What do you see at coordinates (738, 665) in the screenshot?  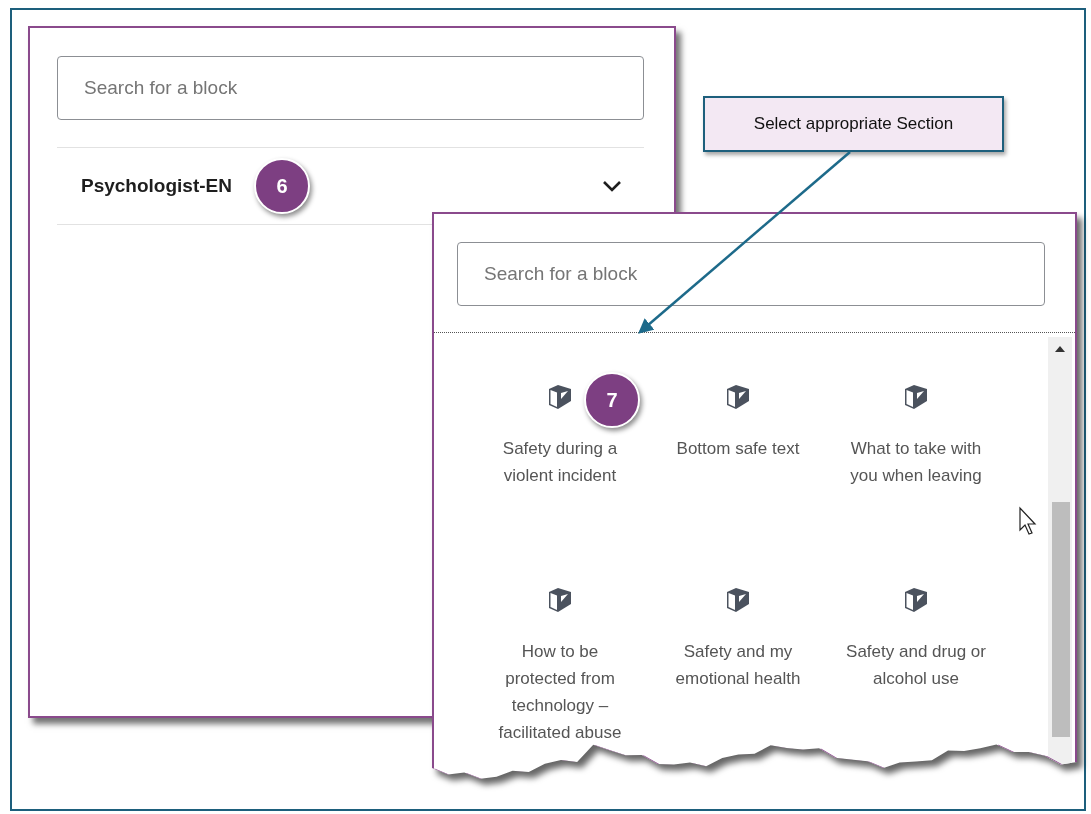 I see `block-label: Safety and my emotional health` at bounding box center [738, 665].